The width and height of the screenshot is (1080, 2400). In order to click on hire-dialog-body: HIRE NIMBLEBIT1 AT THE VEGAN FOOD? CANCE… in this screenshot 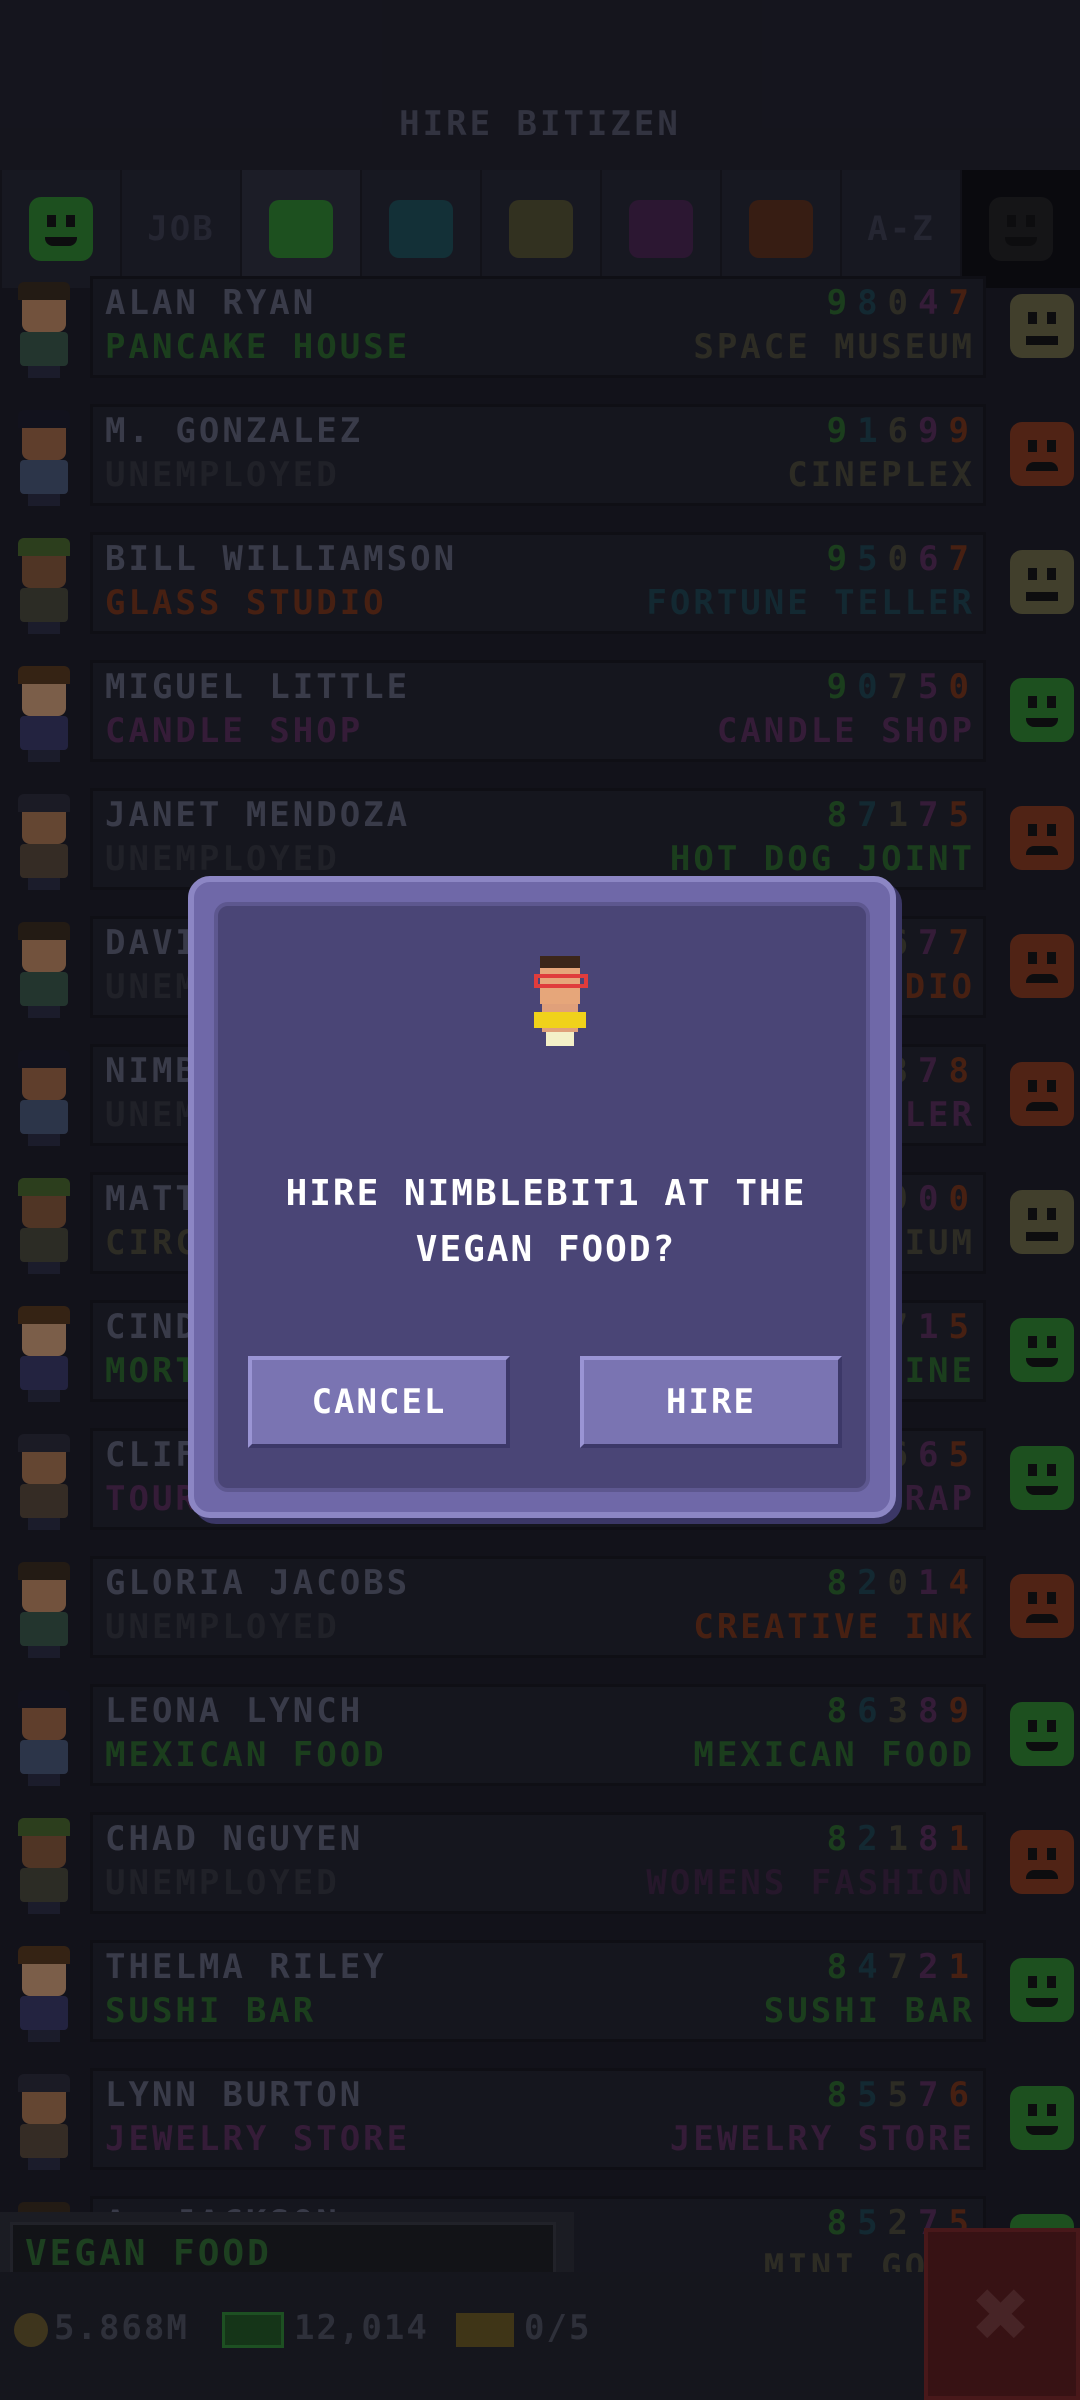, I will do `click(542, 1197)`.